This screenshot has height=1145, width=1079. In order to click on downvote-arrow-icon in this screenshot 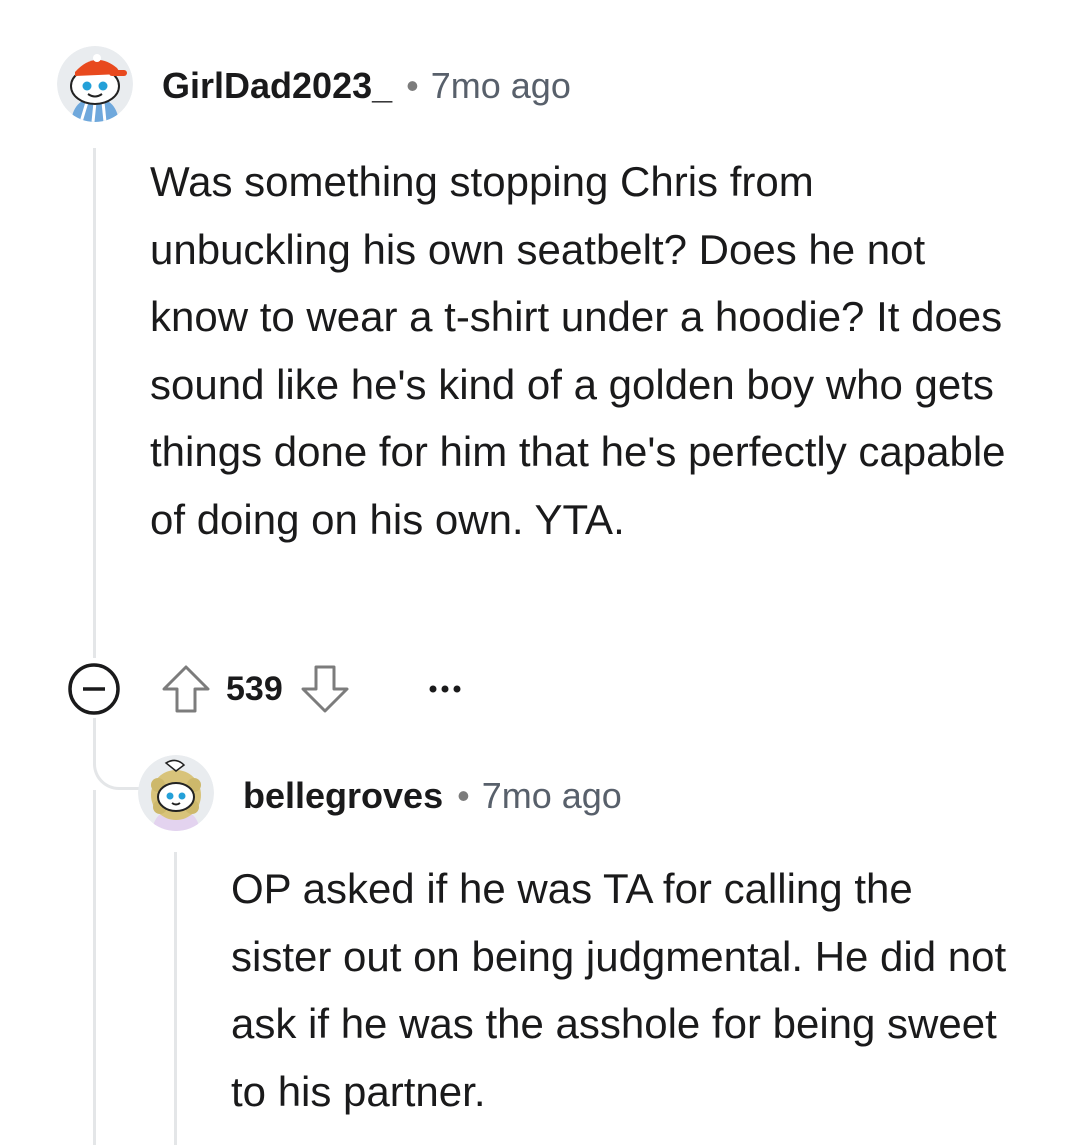, I will do `click(325, 689)`.